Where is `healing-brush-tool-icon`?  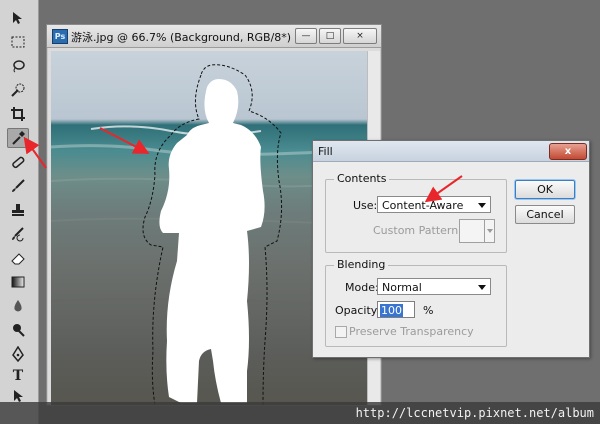
healing-brush-tool-icon is located at coordinates (18, 162).